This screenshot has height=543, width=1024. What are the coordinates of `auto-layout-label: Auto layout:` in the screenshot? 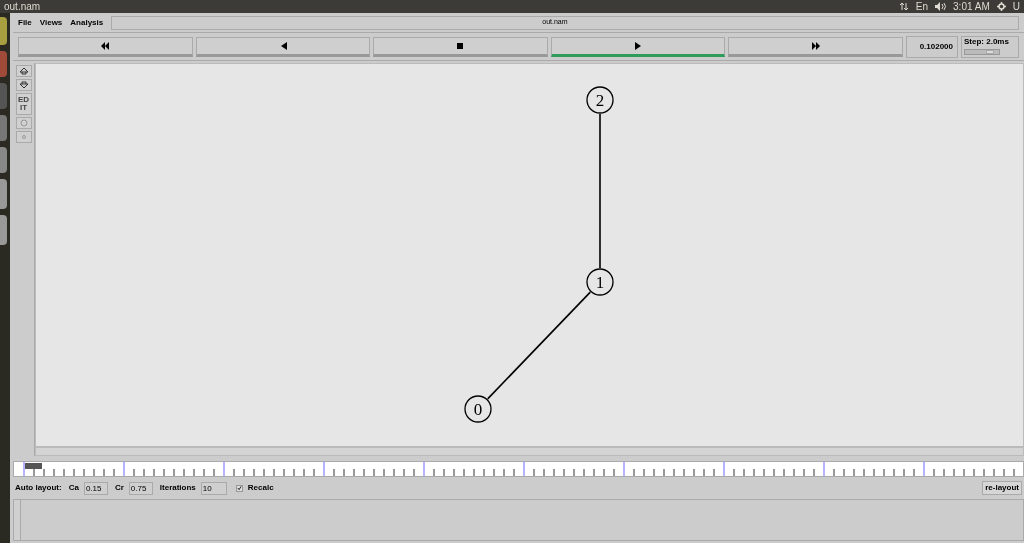 It's located at (38, 488).